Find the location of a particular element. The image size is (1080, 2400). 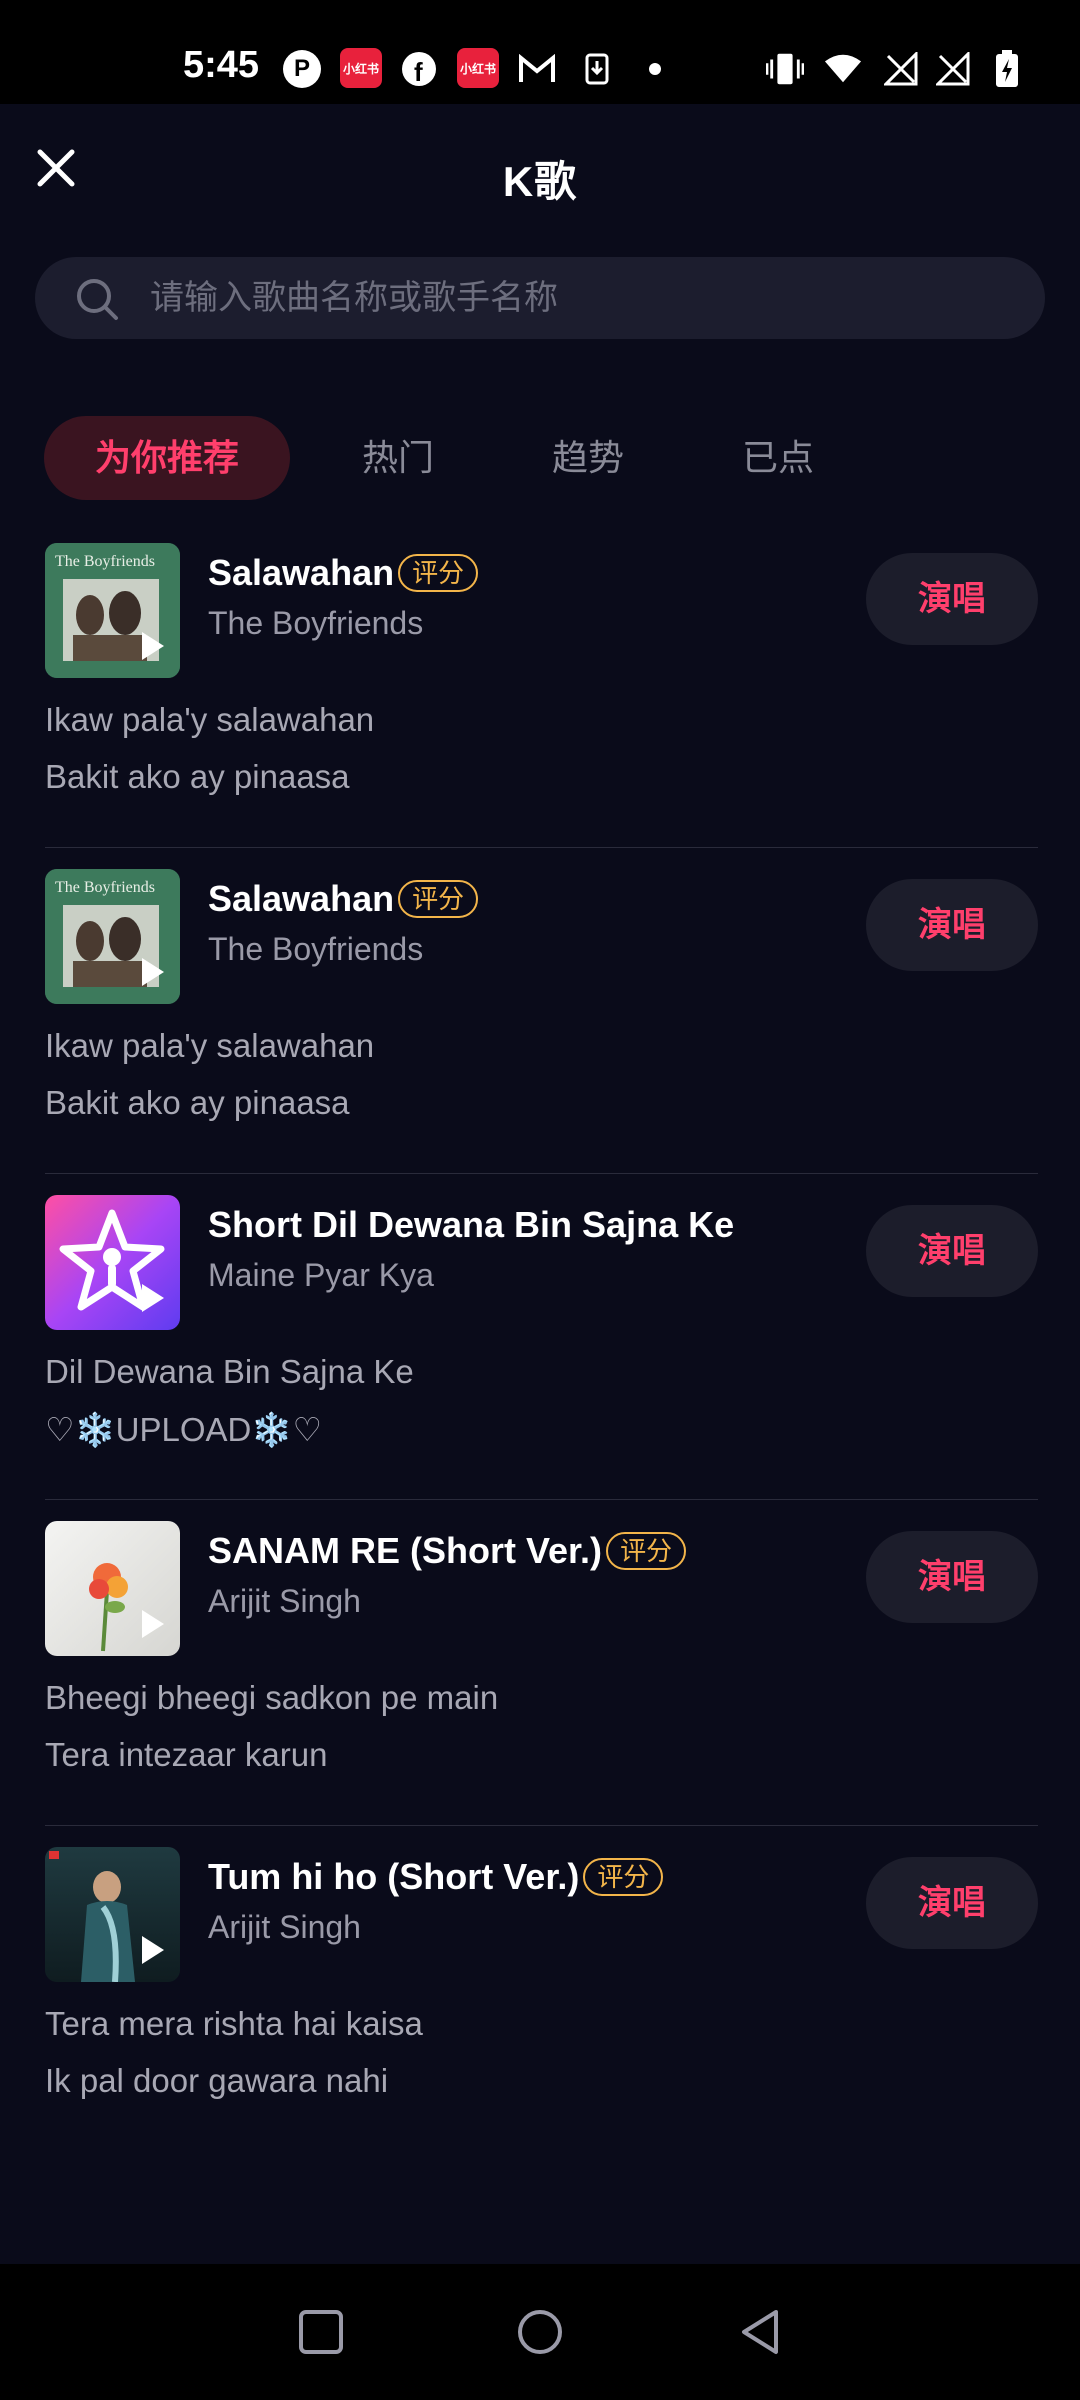

song-title-row: Tum hi ho (Short Ver.) 评分 is located at coordinates (436, 1877).